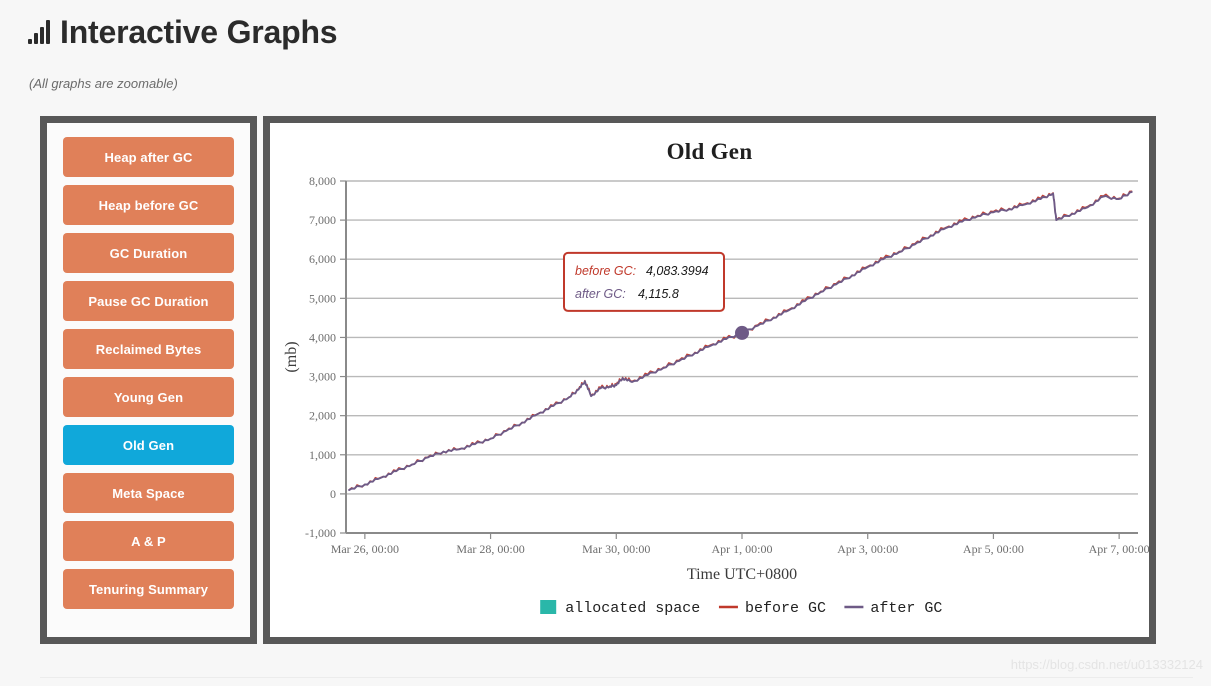 The height and width of the screenshot is (686, 1211). What do you see at coordinates (605, 271) in the screenshot?
I see `tooltip-label: before GC:` at bounding box center [605, 271].